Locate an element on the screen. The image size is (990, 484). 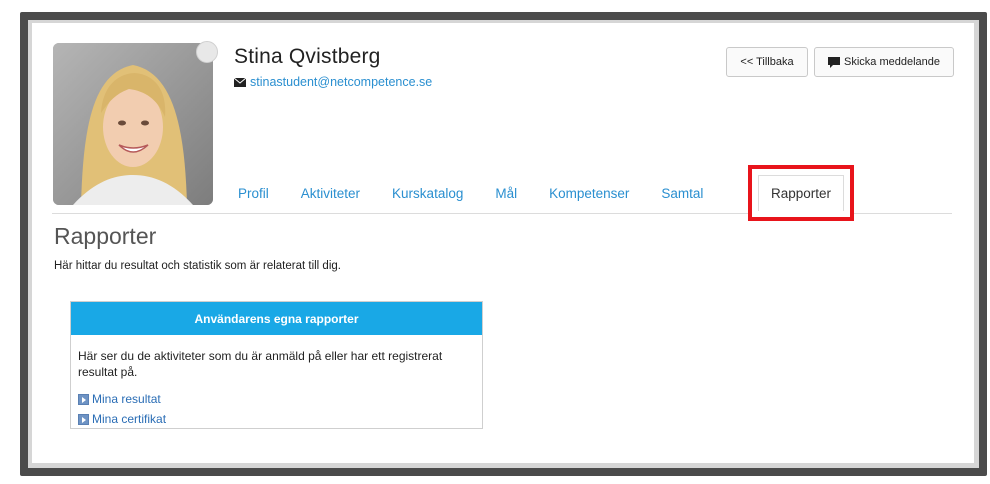
my-results-label: Mina resultat is located at coordinates (126, 399).